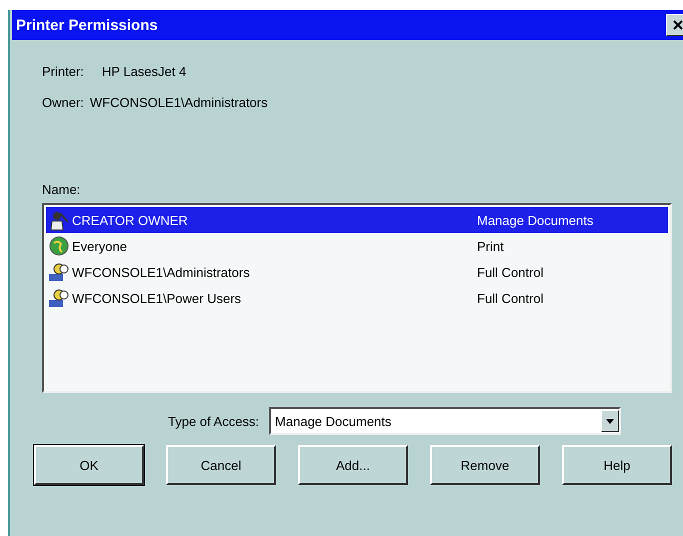 Image resolution: width=683 pixels, height=536 pixels. What do you see at coordinates (59, 220) in the screenshot?
I see `user-icon` at bounding box center [59, 220].